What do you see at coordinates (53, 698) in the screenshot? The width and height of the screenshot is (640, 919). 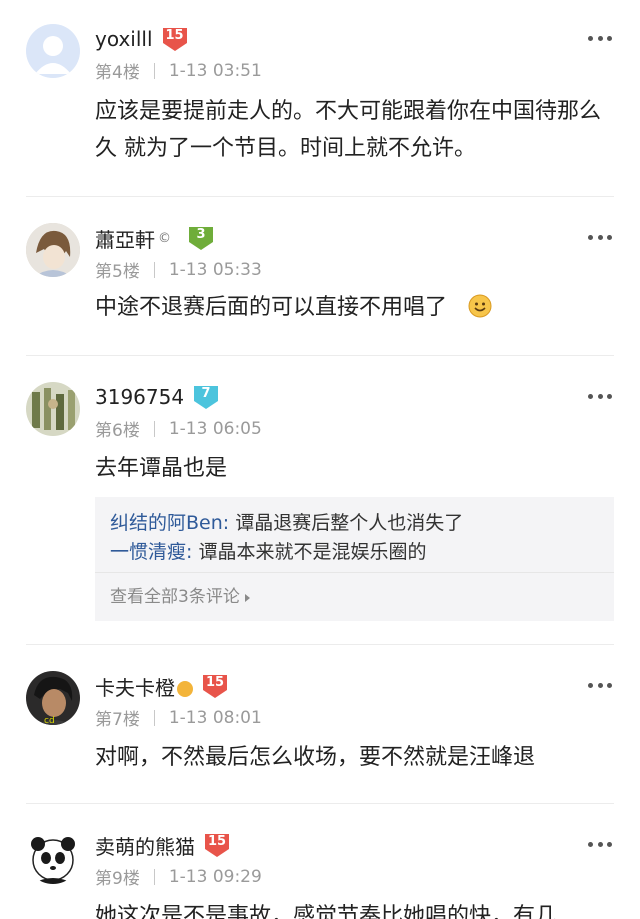 I see `avatar: cd` at bounding box center [53, 698].